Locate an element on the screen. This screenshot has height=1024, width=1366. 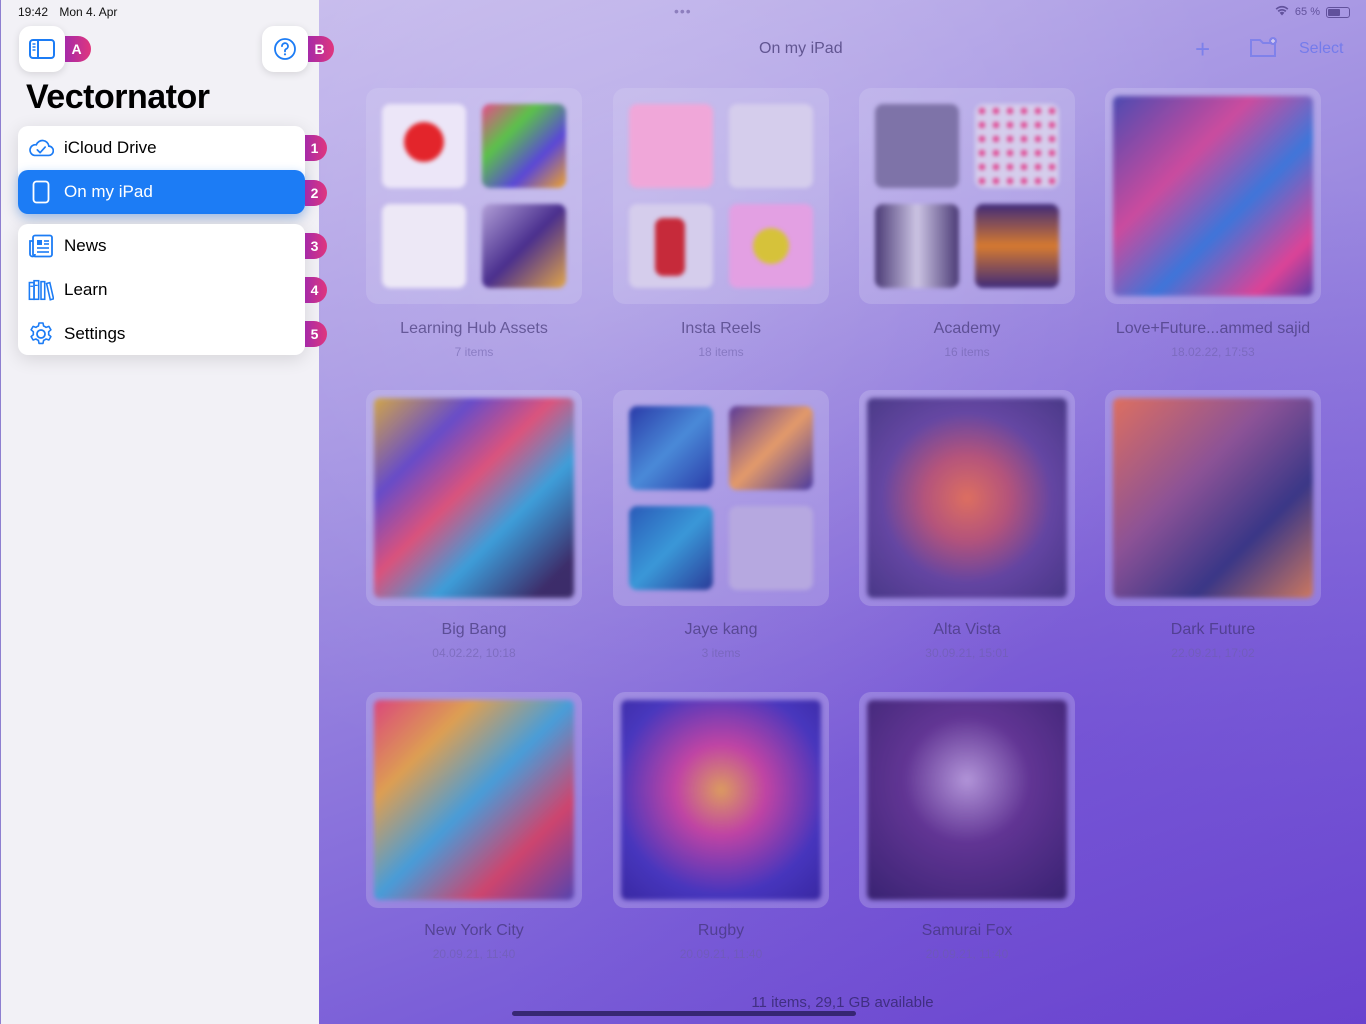
hint-badge-a: A is located at coordinates (78, 49).